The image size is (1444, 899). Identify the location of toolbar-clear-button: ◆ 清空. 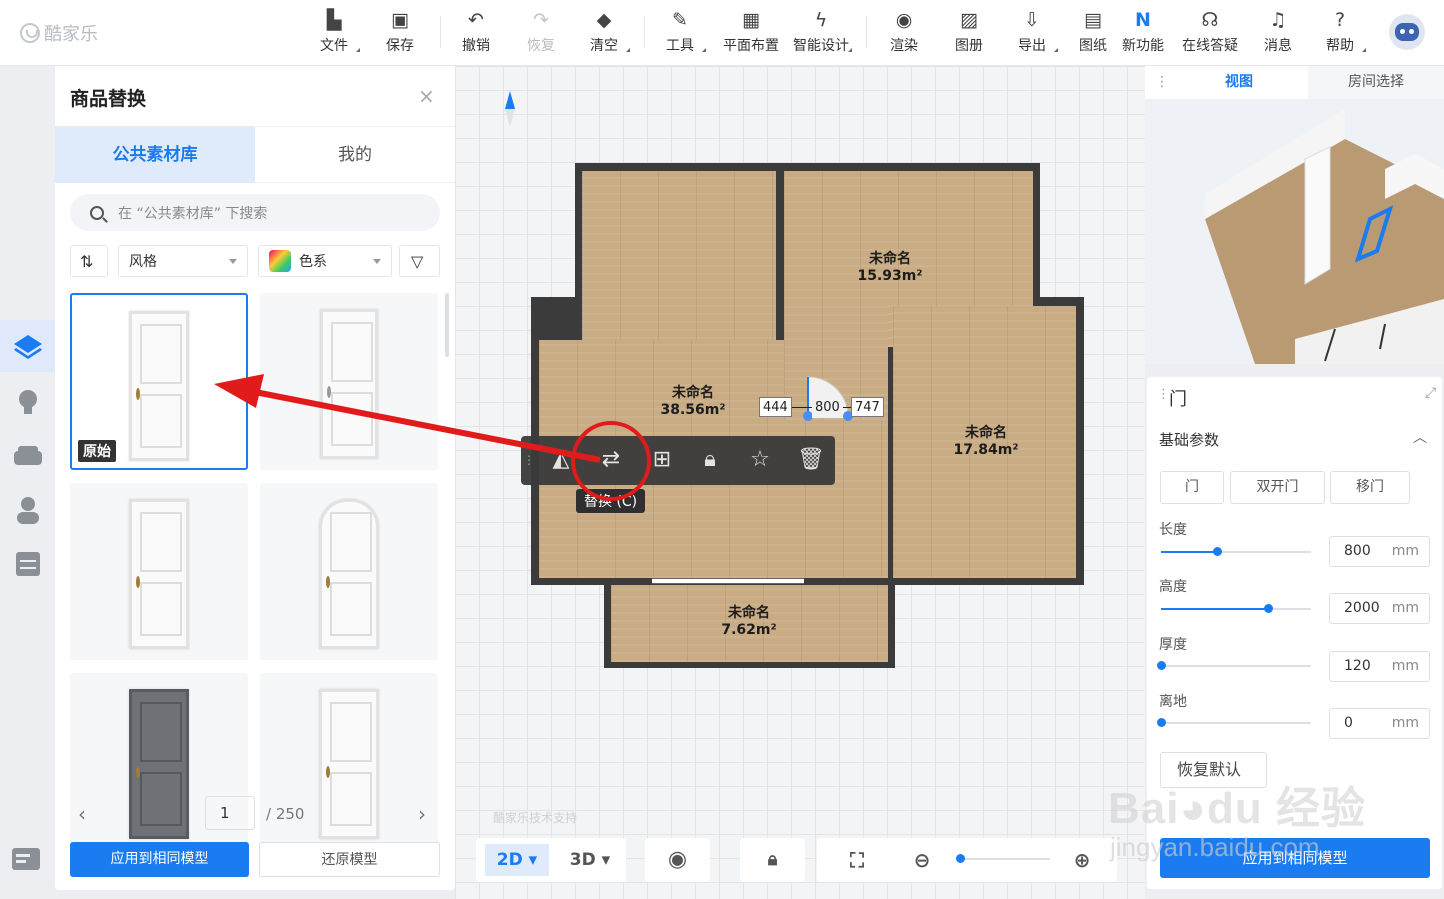
(604, 33).